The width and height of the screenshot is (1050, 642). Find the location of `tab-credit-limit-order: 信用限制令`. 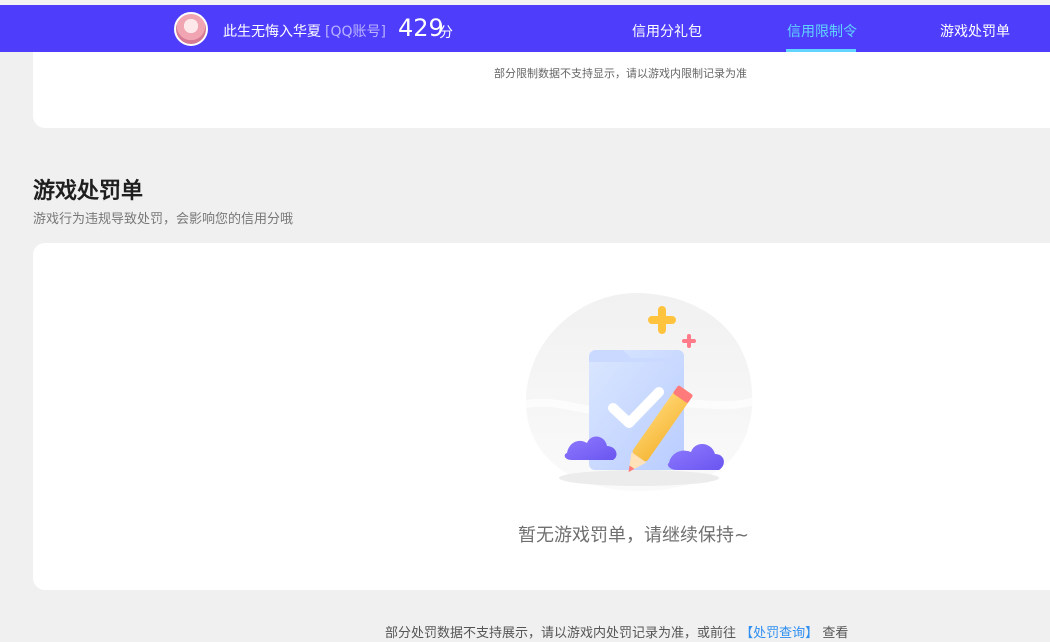

tab-credit-limit-order: 信用限制令 is located at coordinates (822, 31).